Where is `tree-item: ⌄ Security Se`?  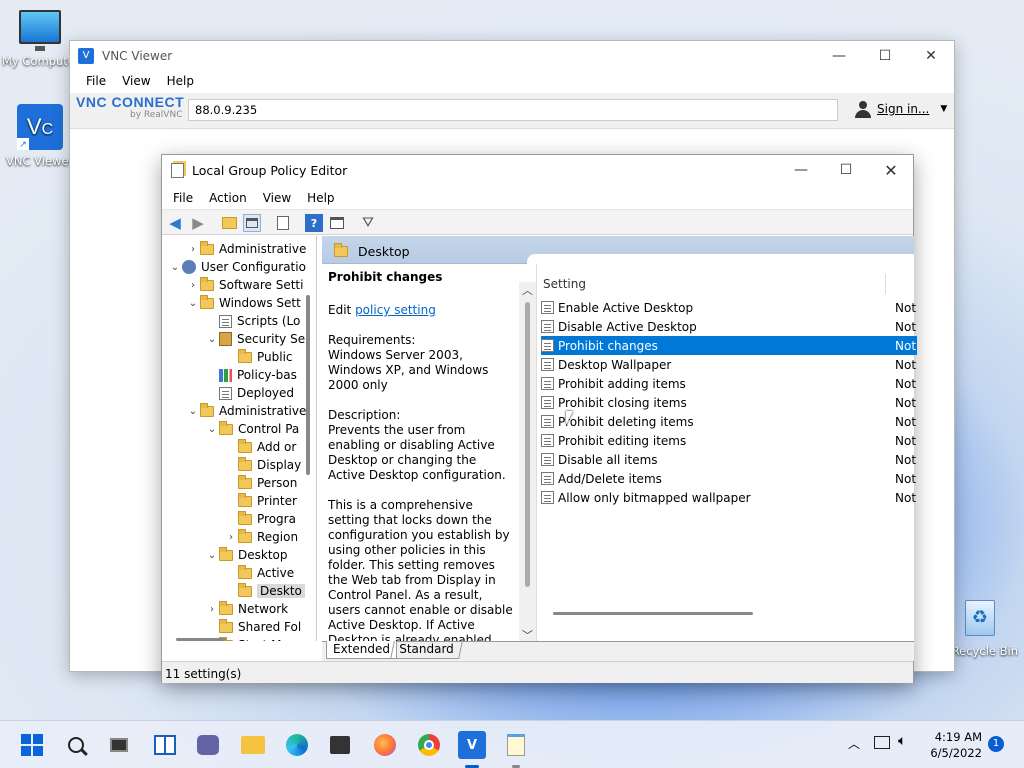 tree-item: ⌄ Security Se is located at coordinates (255, 339).